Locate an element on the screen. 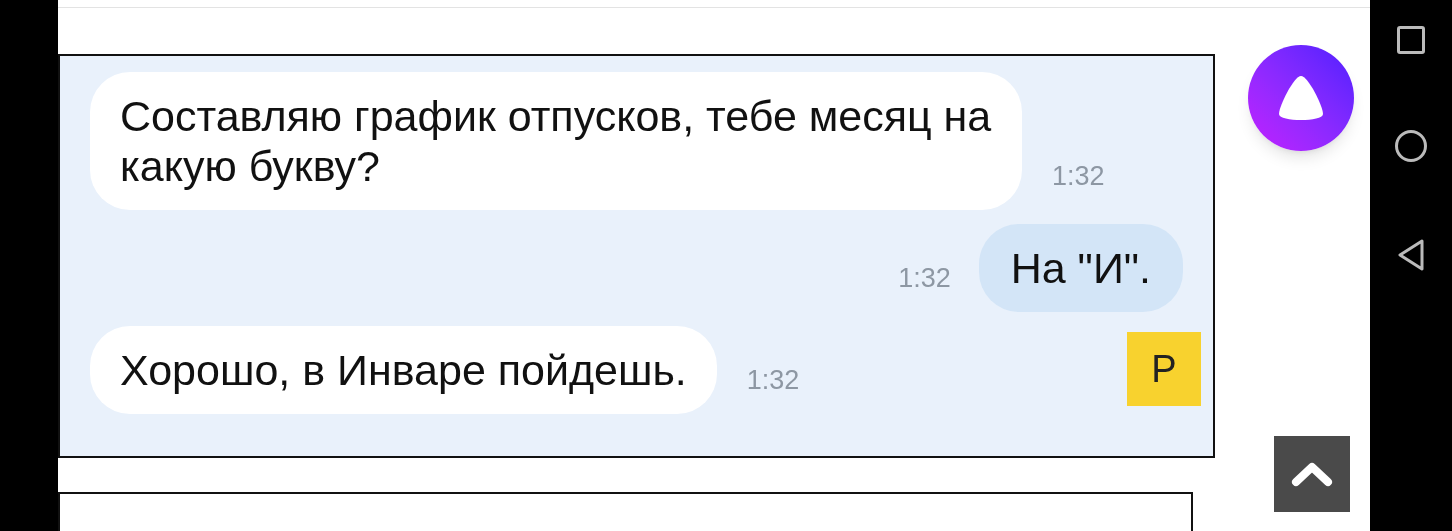 This screenshot has height=531, width=1452. back-button is located at coordinates (1411, 255).